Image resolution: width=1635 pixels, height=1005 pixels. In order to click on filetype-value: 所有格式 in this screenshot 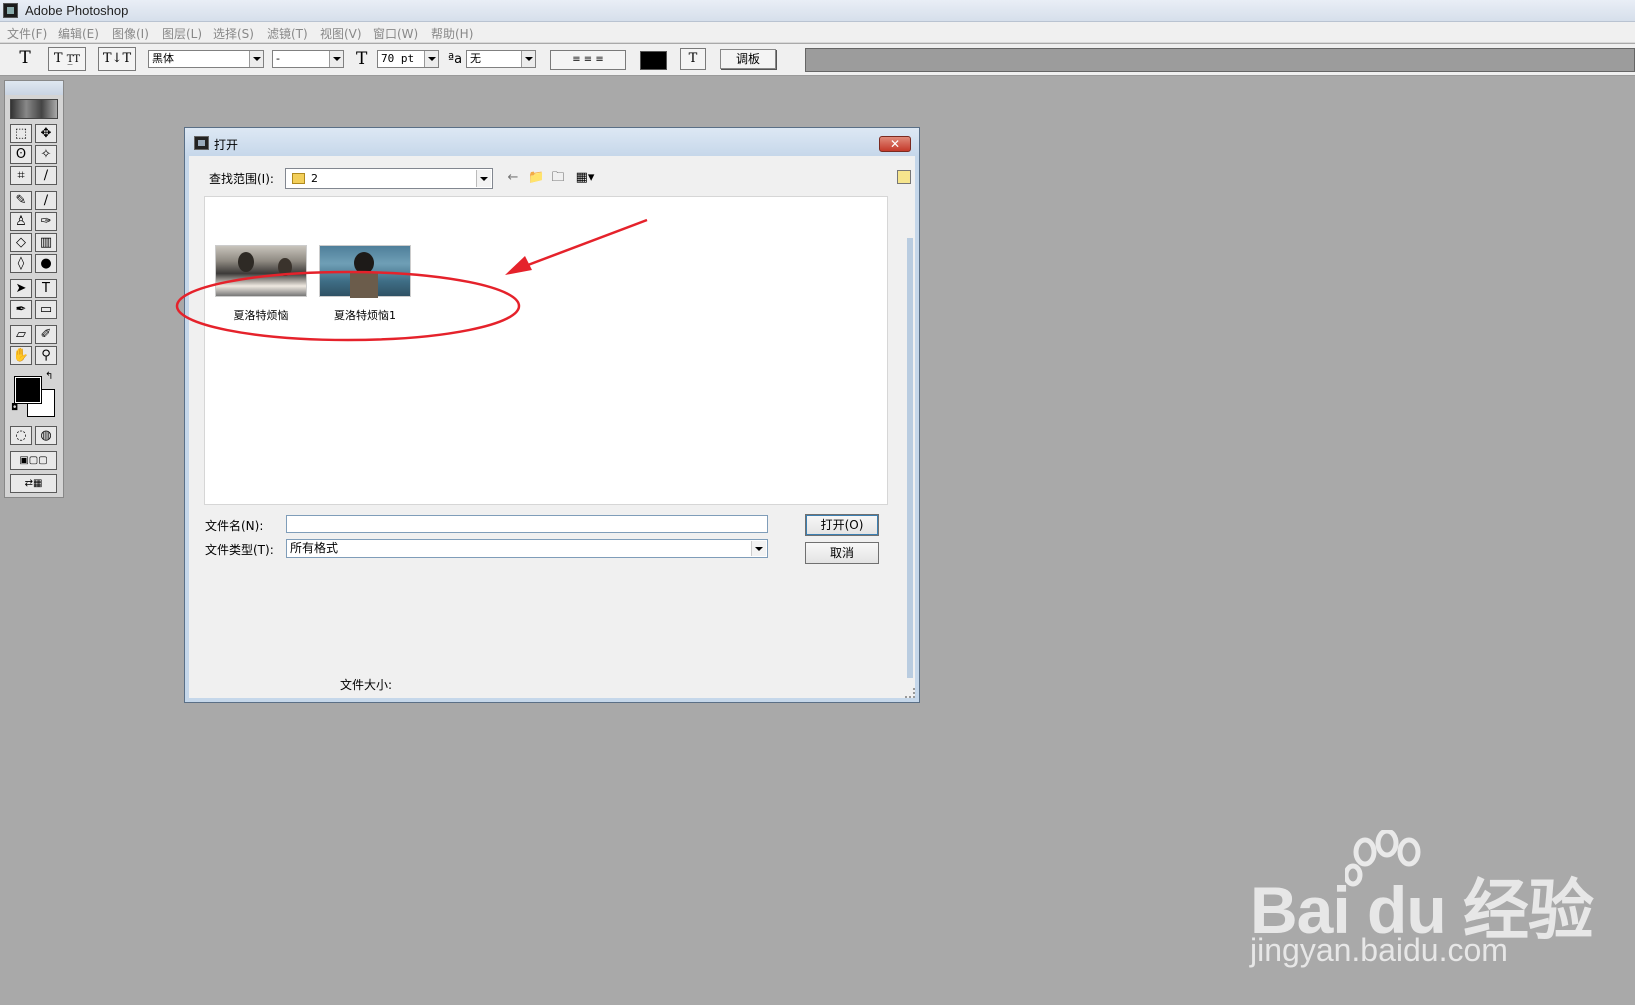, I will do `click(314, 548)`.